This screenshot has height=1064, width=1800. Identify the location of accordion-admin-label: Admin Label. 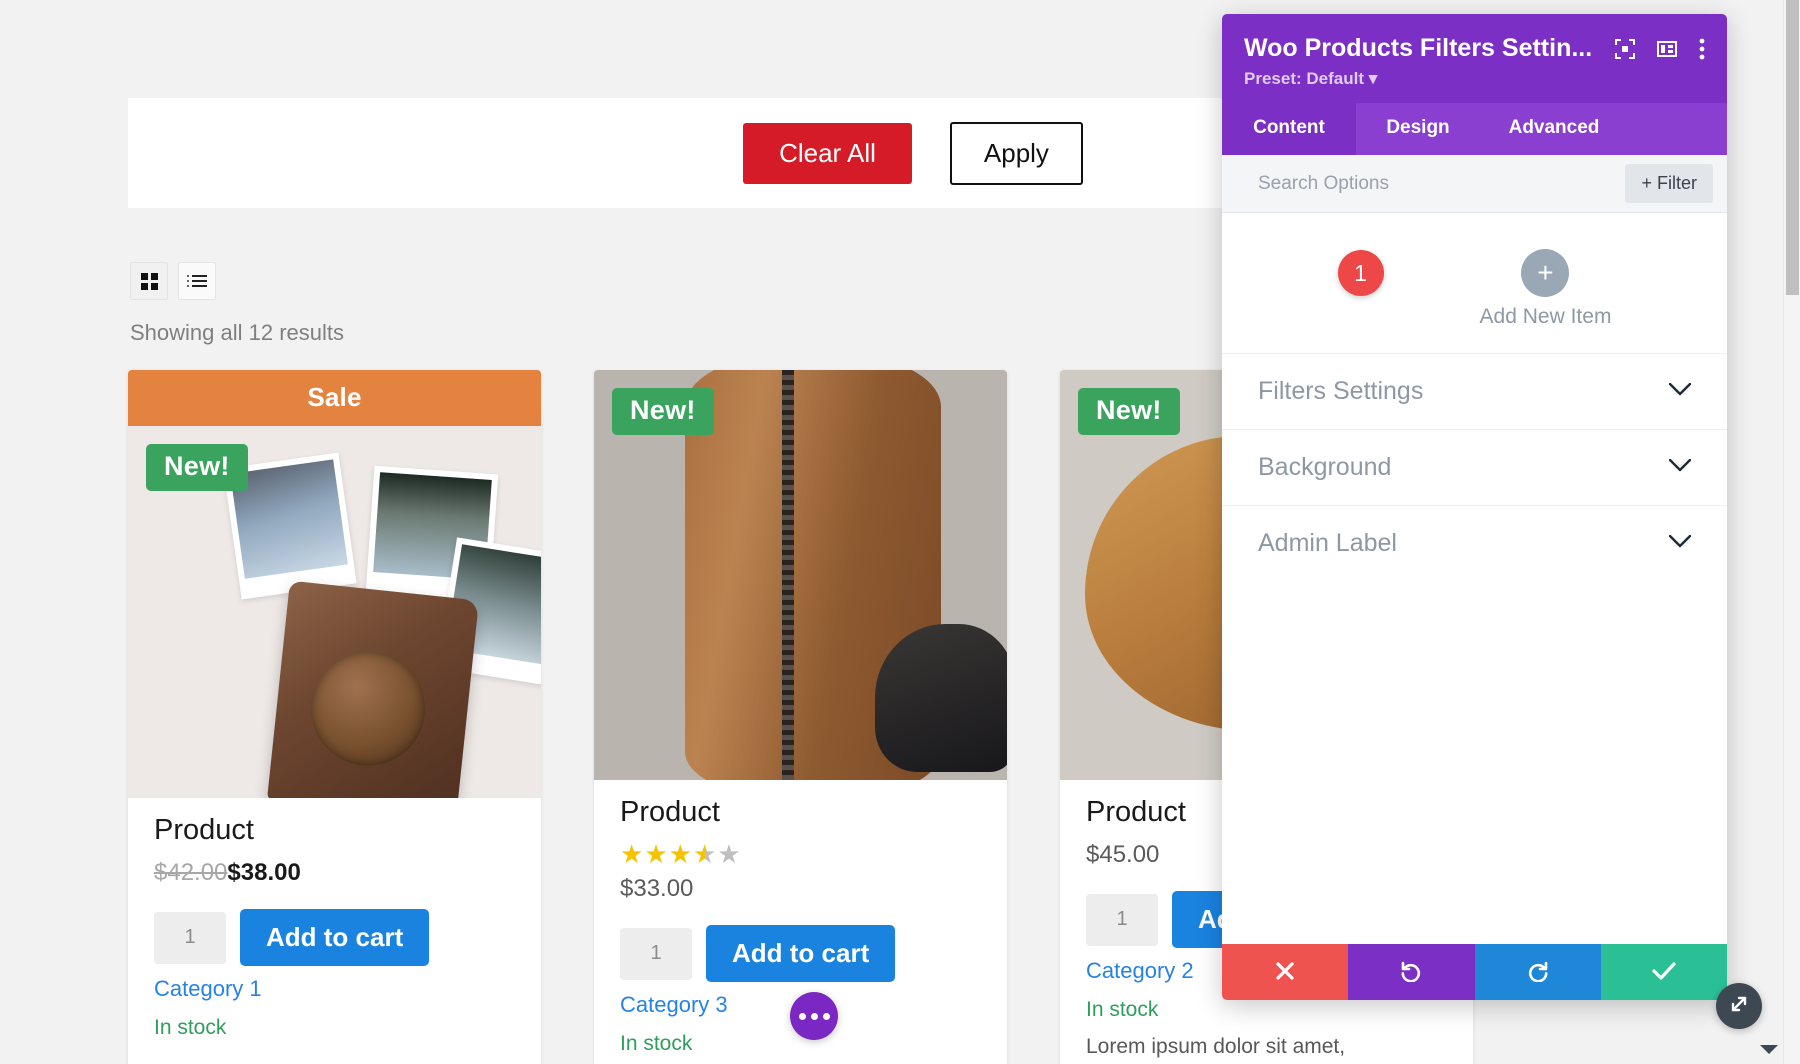
(1474, 543).